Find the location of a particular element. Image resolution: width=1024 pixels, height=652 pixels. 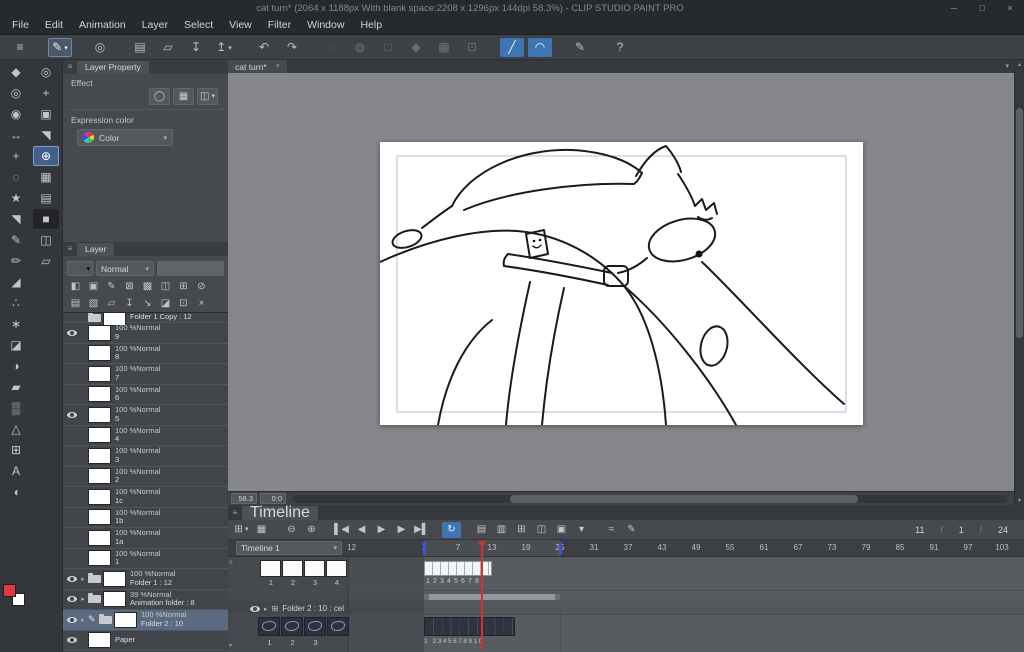

layer-row: 100 %Normal 8 is located at coordinates (145, 354).